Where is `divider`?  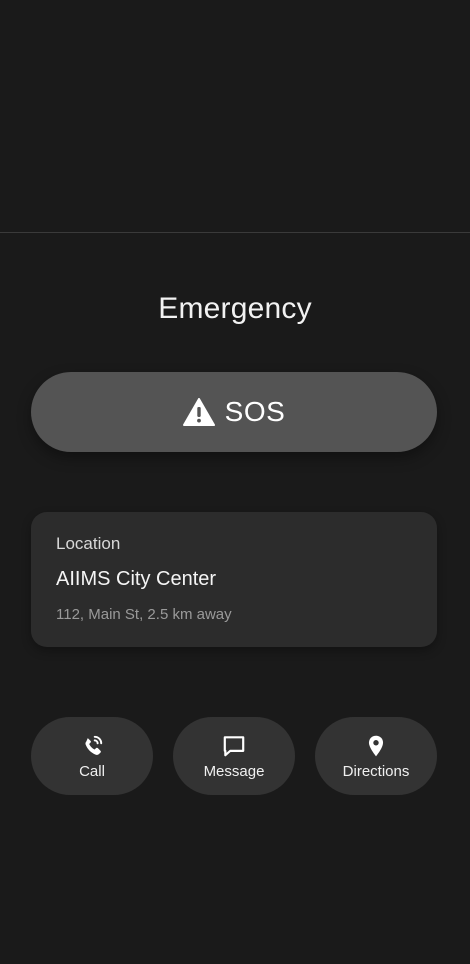 divider is located at coordinates (235, 232).